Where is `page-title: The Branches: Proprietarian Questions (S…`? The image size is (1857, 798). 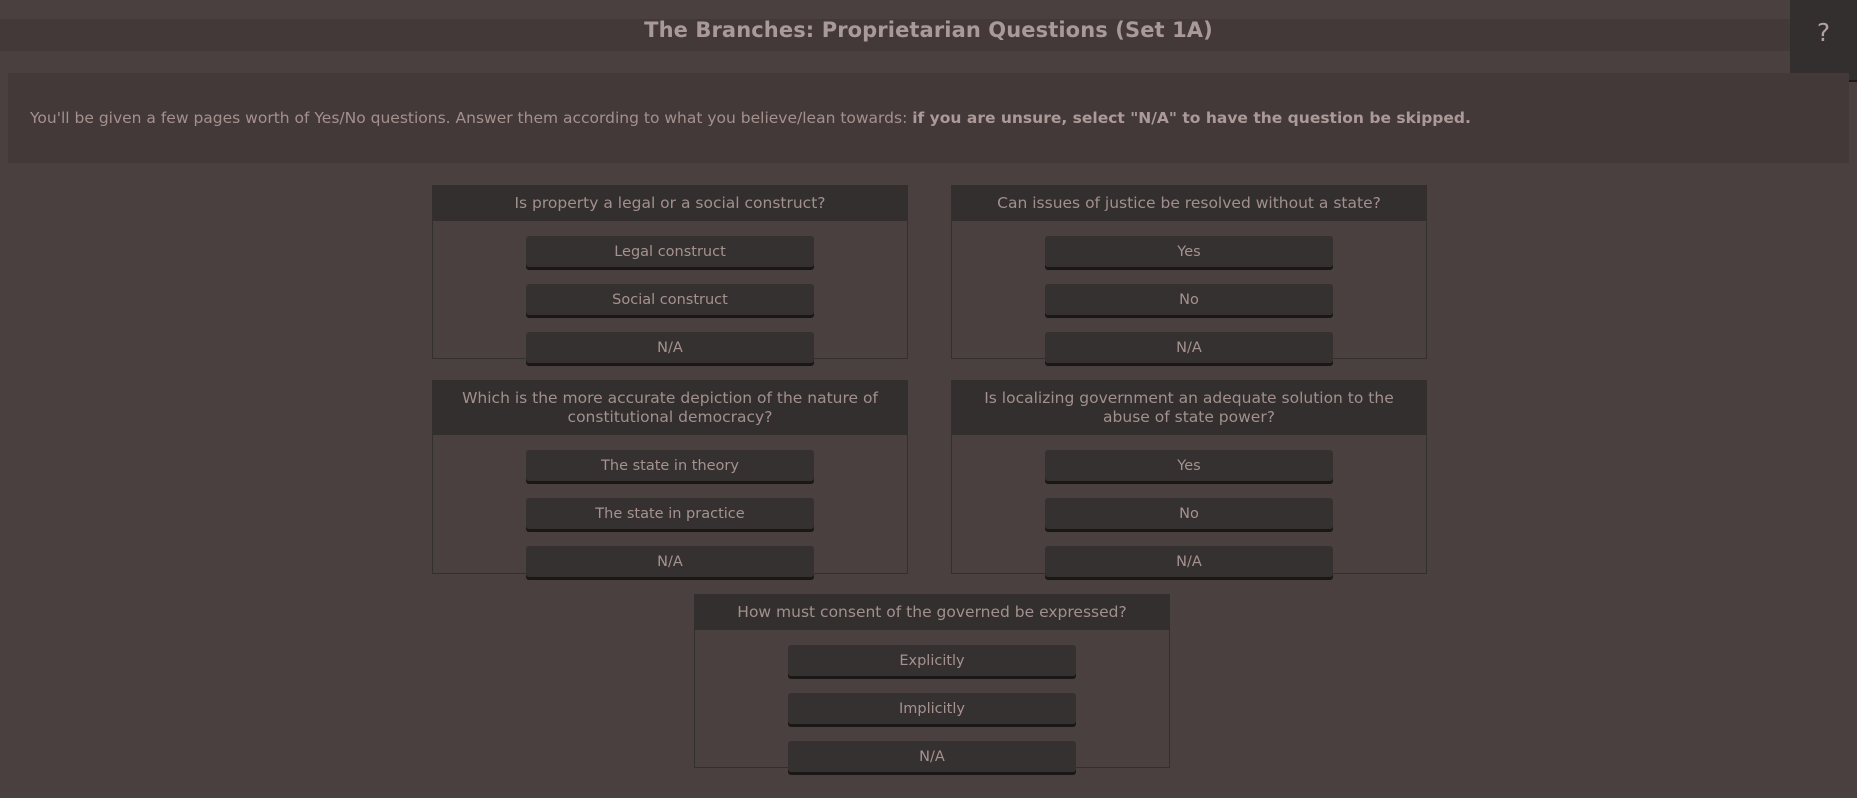 page-title: The Branches: Proprietarian Questions (S… is located at coordinates (928, 30).